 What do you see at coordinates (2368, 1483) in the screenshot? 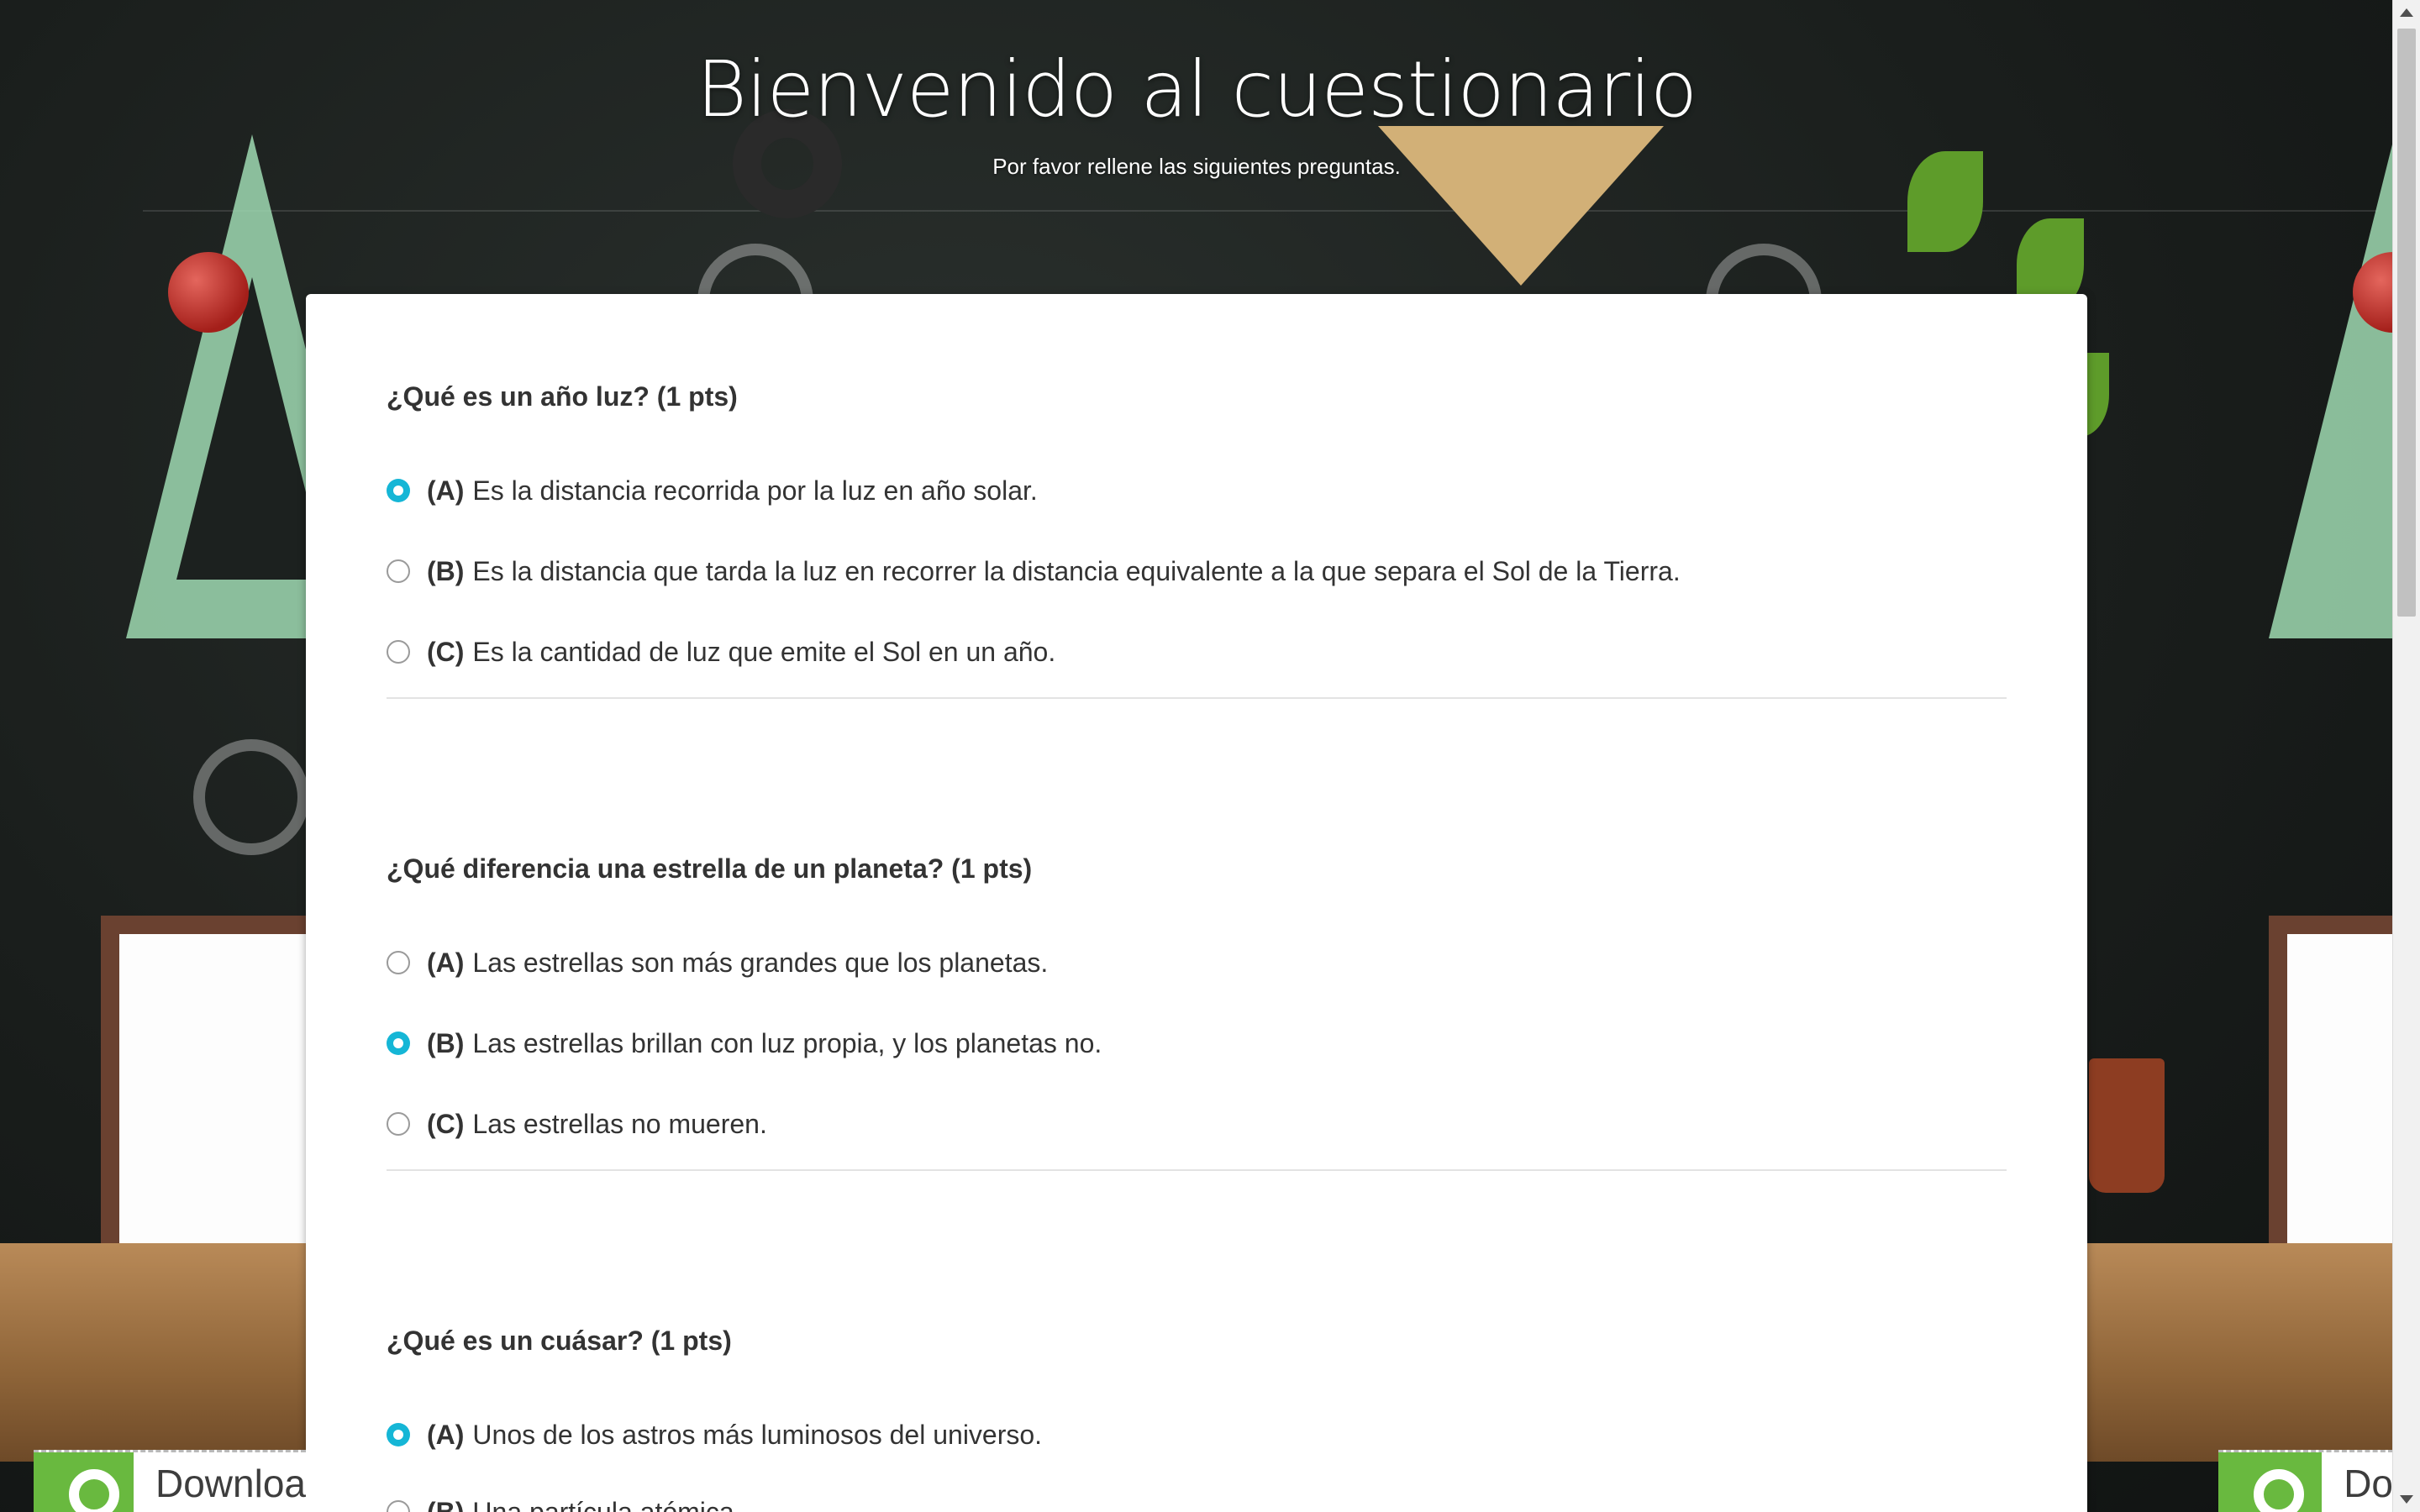
I see `ad-text: Do` at bounding box center [2368, 1483].